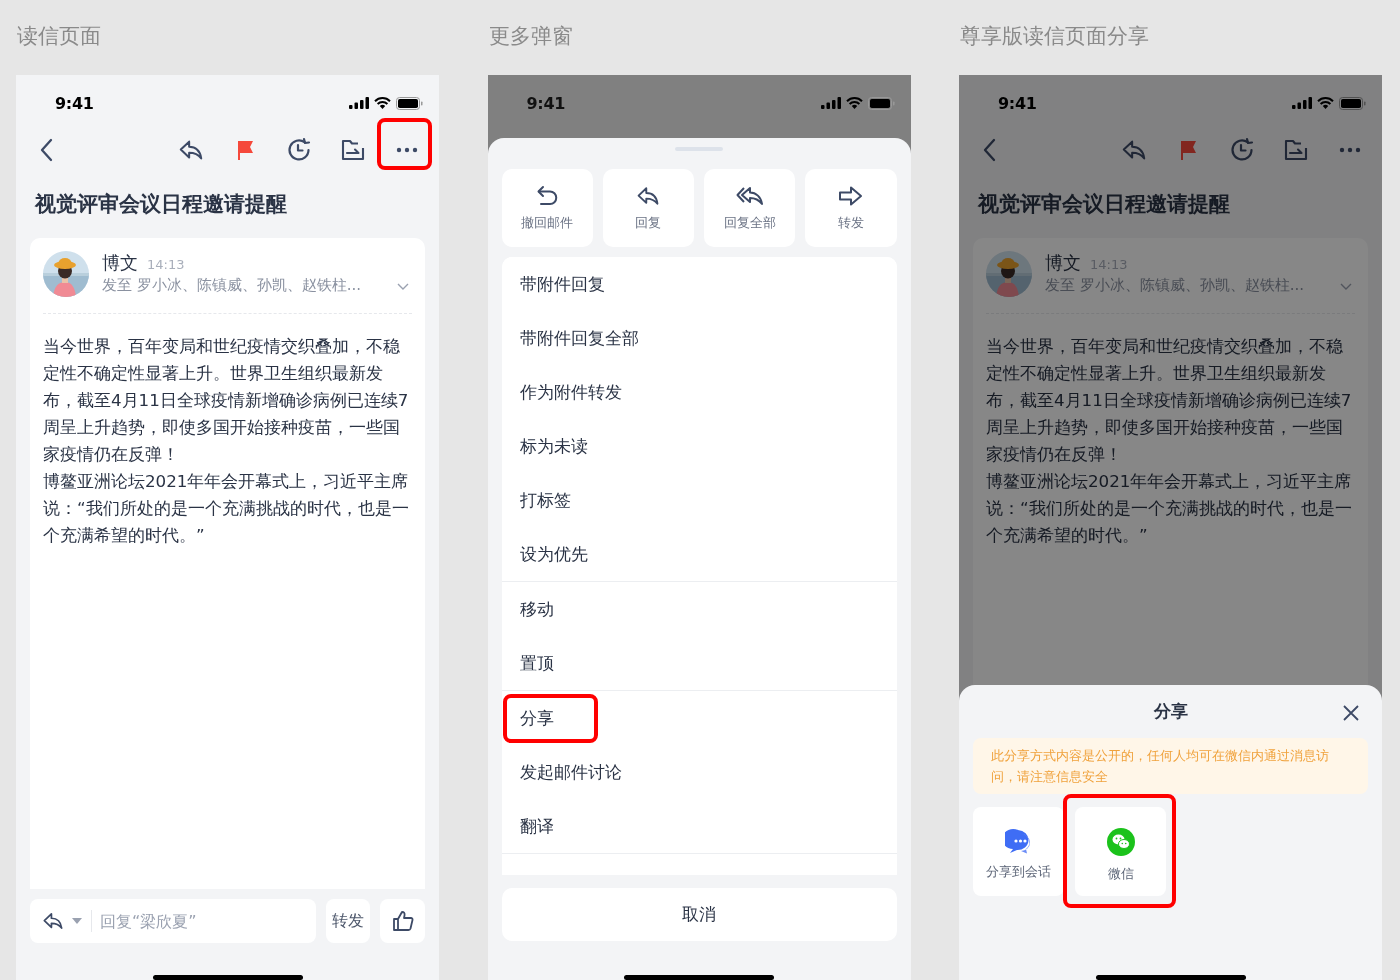 The height and width of the screenshot is (980, 1400). Describe the element at coordinates (348, 921) in the screenshot. I see `forward-button: 转发` at that location.